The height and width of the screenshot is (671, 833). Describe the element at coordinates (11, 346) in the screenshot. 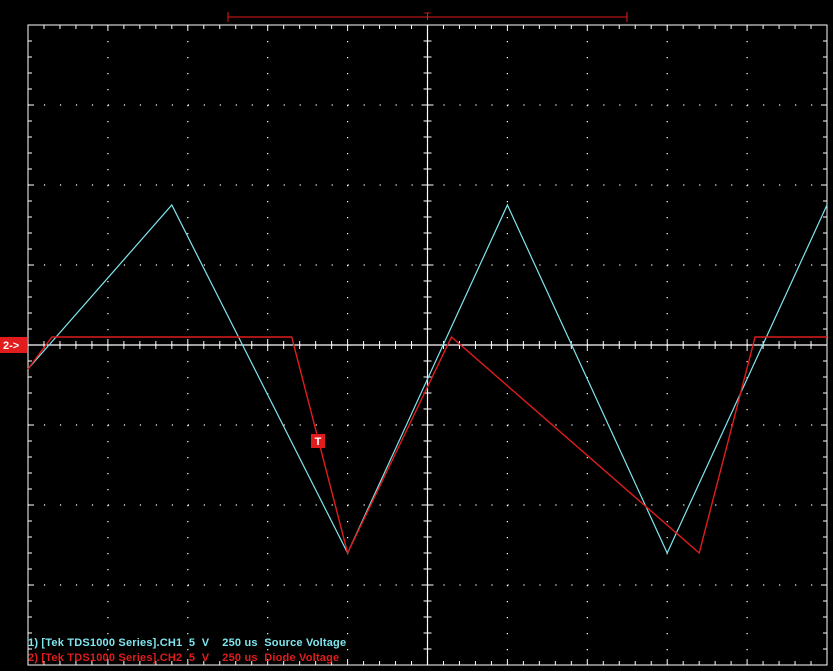

I see `ch2-ground-marker-label: 2->` at that location.